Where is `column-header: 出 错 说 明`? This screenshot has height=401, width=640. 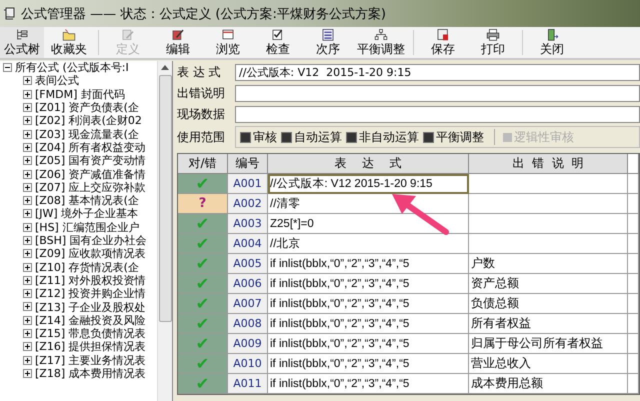
column-header: 出 错 说 明 is located at coordinates (548, 164).